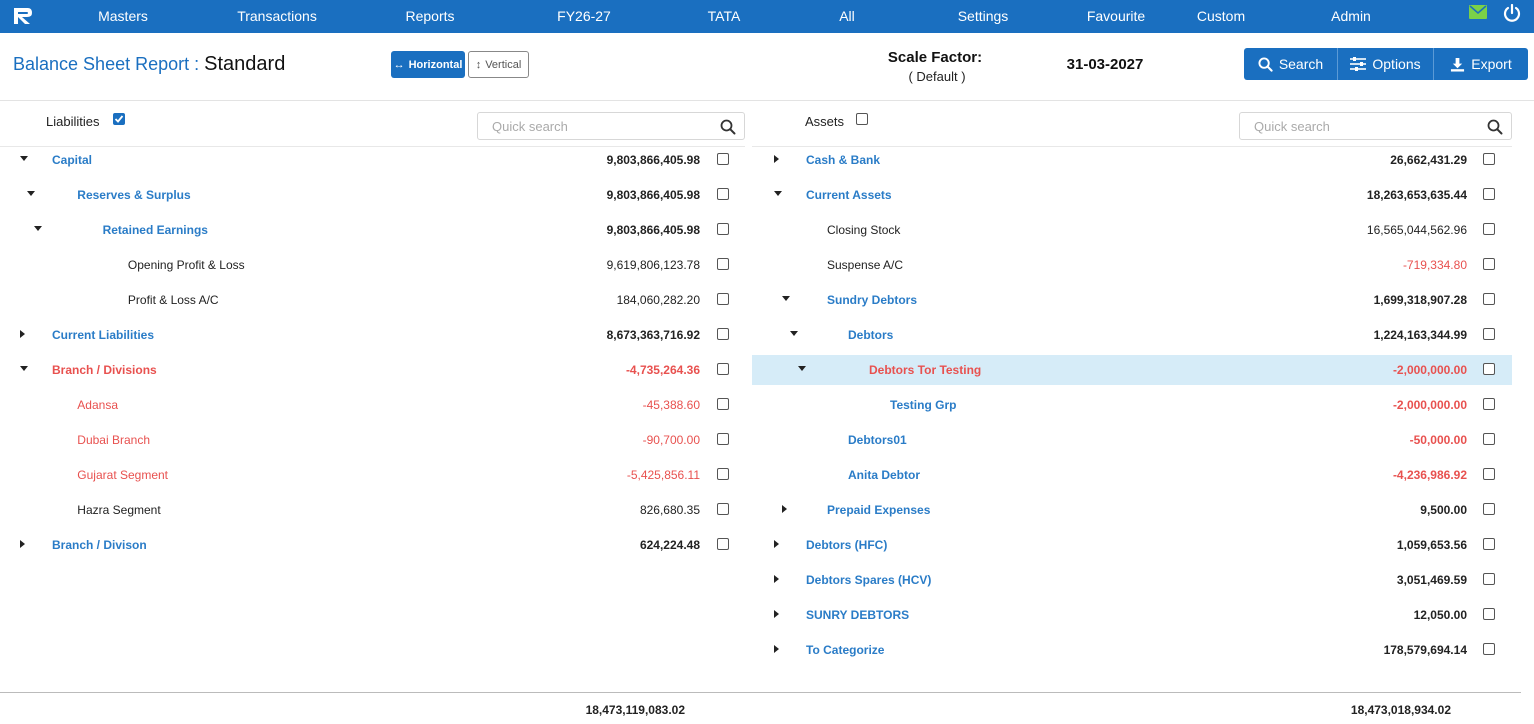 This screenshot has height=724, width=1534. I want to click on assets-row-name: Debtors (HFC), so click(846, 545).